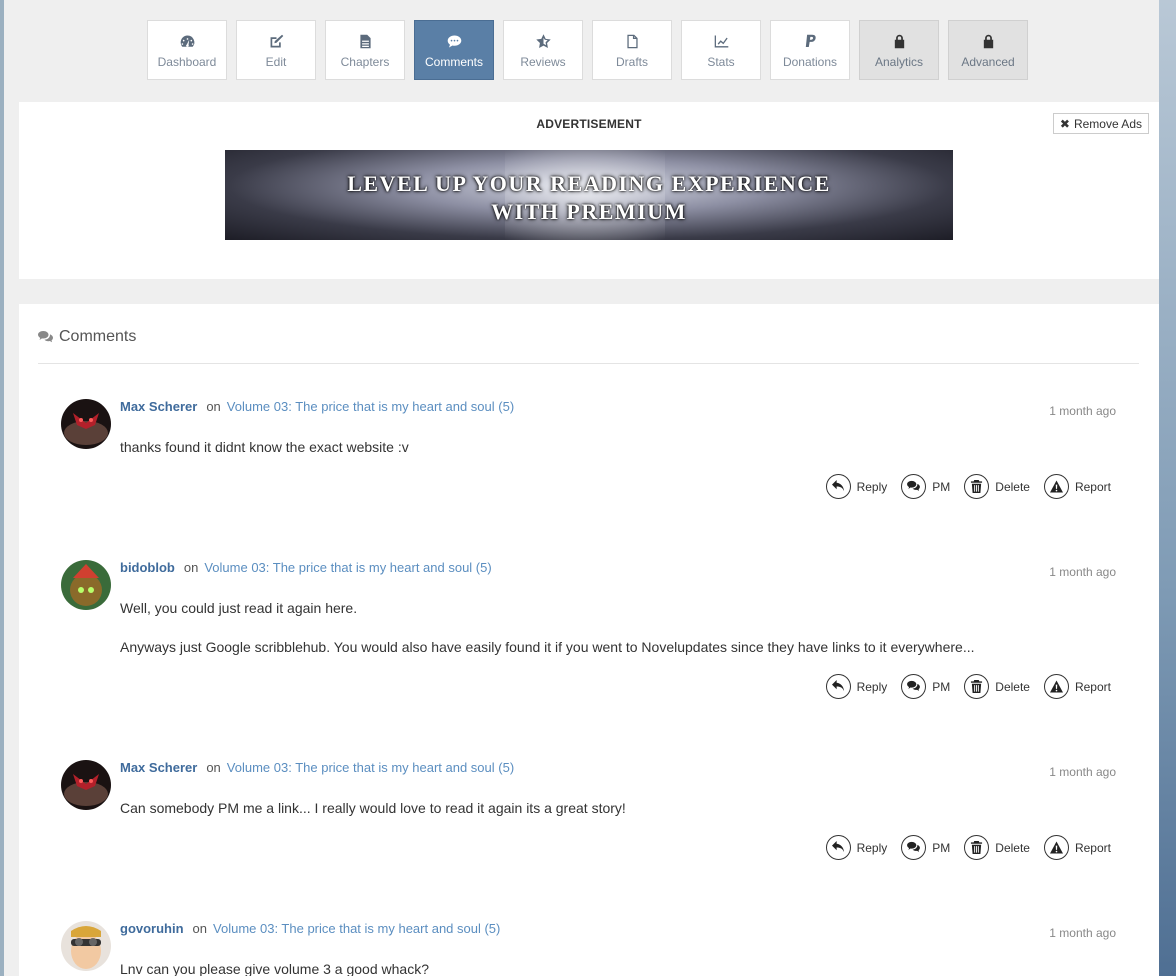 The height and width of the screenshot is (976, 1176). I want to click on tab-edit-label: Edit, so click(276, 61).